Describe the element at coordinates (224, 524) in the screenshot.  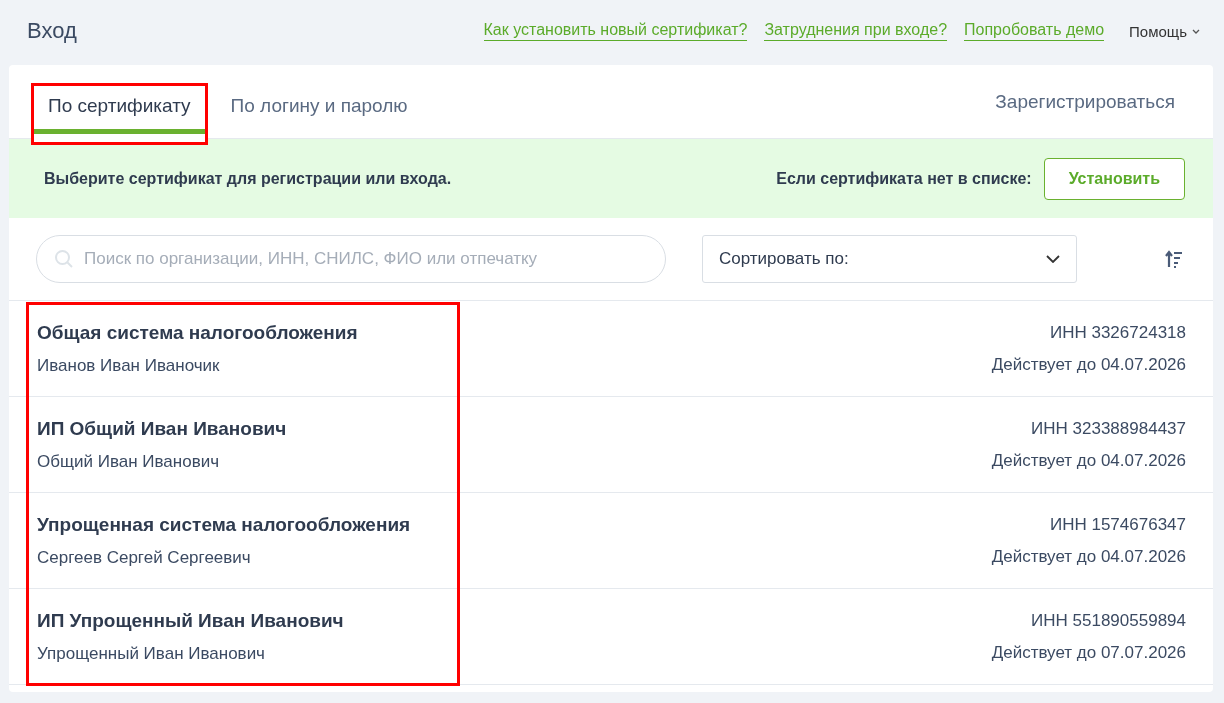
I see `organization-name: Упрощенная система налогообложения` at that location.